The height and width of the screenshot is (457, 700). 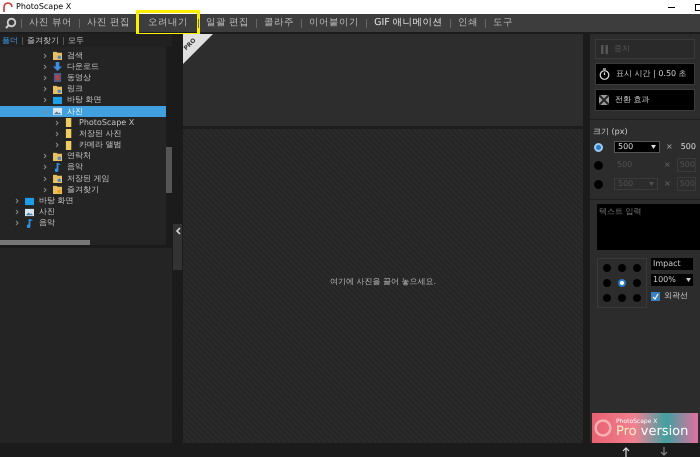 I want to click on chevron-left-icon, so click(x=177, y=231).